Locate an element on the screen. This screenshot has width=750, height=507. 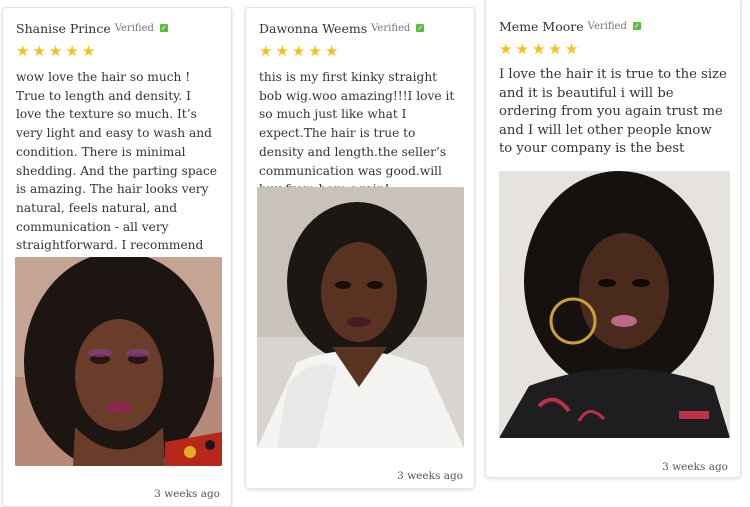
reviewer-header: Meme Moore Verified ✓ is located at coordinates (613, 26).